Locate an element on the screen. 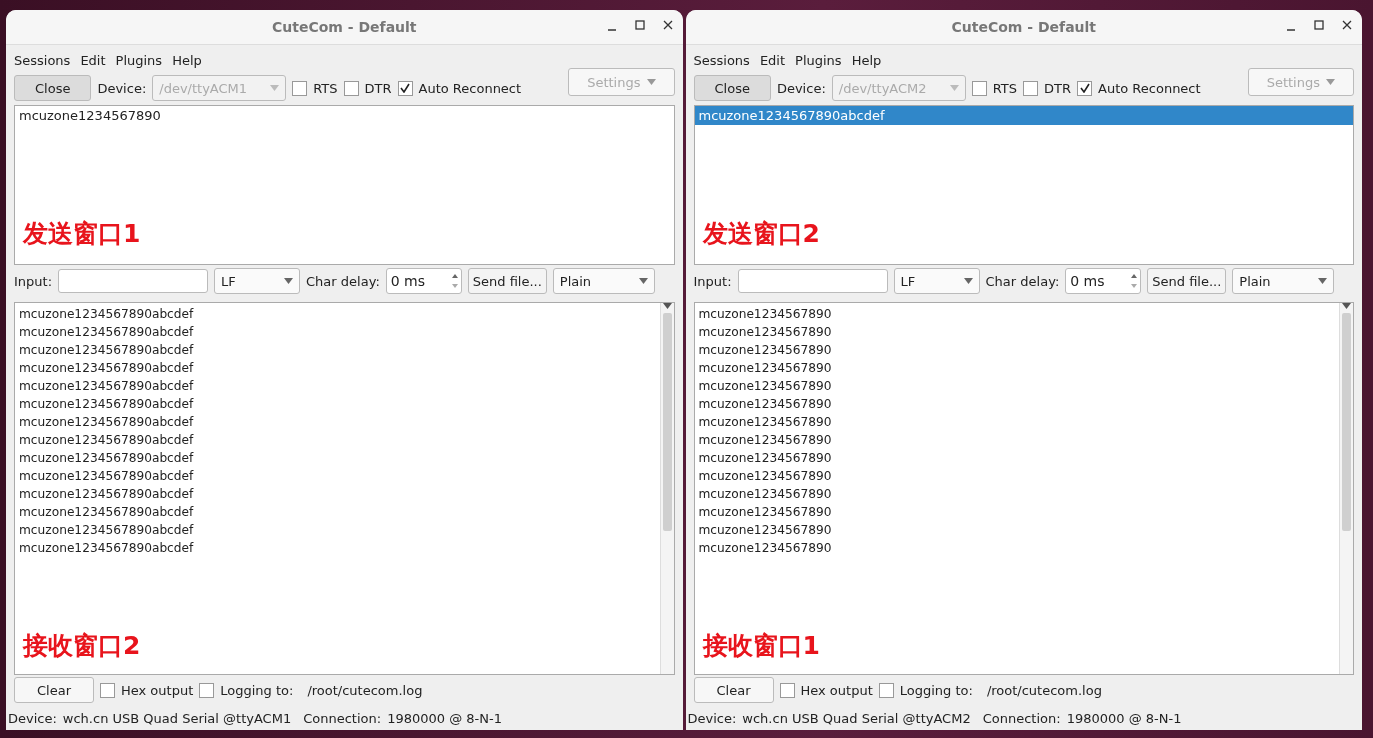 This screenshot has width=1373, height=738. status-value: wch.cn USB Quad Serial @ttyACM2 is located at coordinates (856, 718).